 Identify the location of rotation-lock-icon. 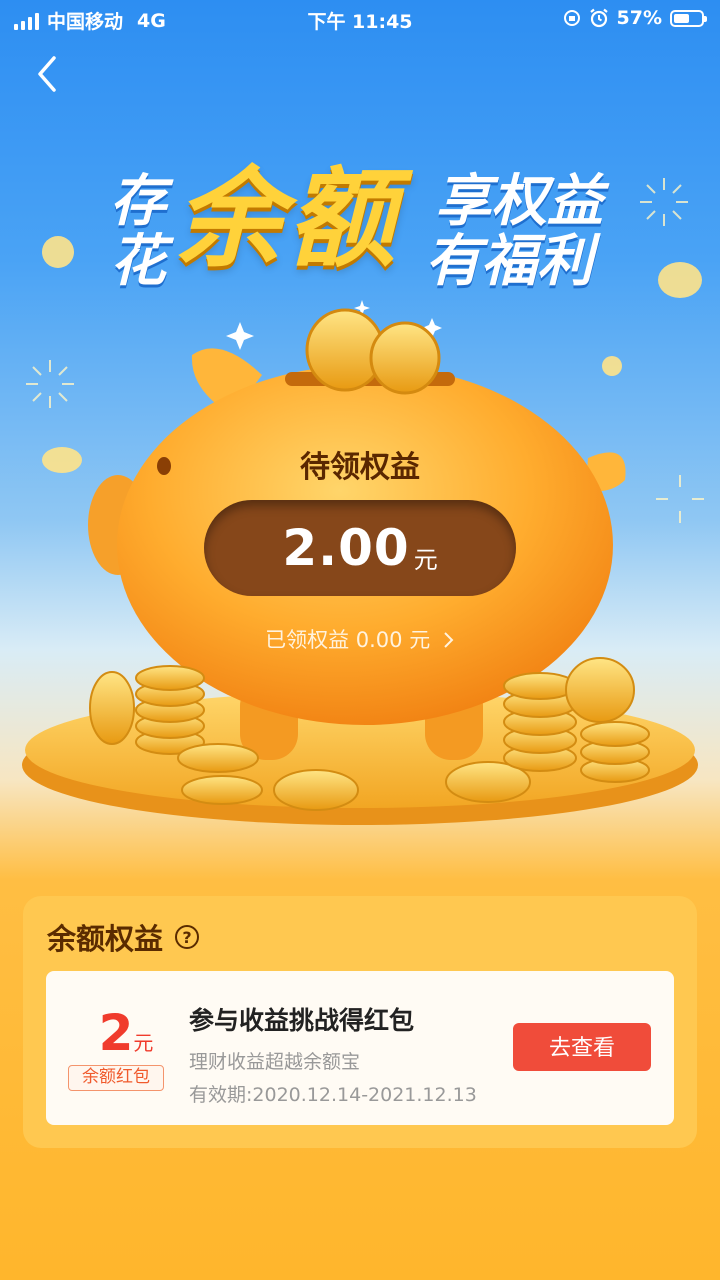
(571, 18).